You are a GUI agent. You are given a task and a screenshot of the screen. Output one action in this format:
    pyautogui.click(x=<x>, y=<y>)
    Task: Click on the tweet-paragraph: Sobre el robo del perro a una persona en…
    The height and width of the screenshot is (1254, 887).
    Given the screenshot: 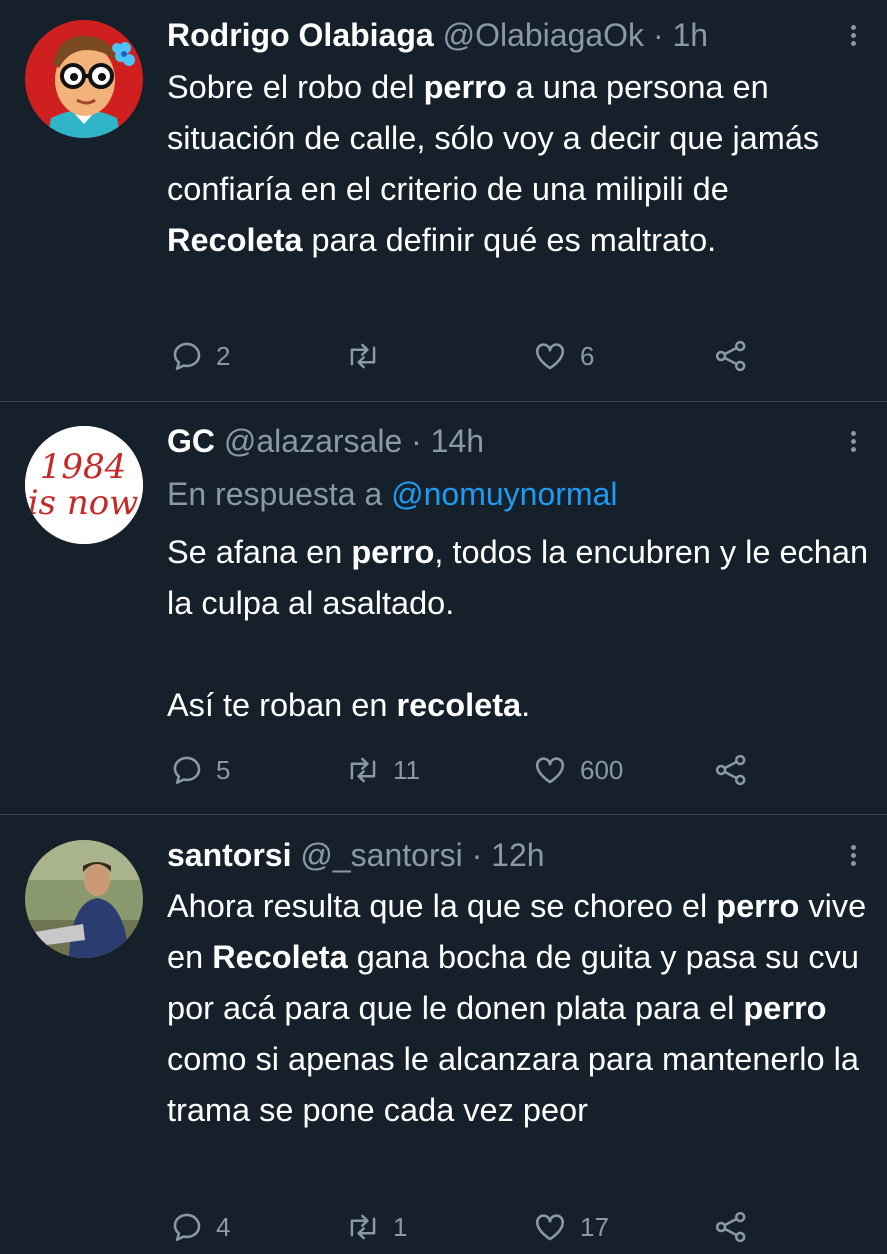 What is the action you would take?
    pyautogui.click(x=519, y=164)
    